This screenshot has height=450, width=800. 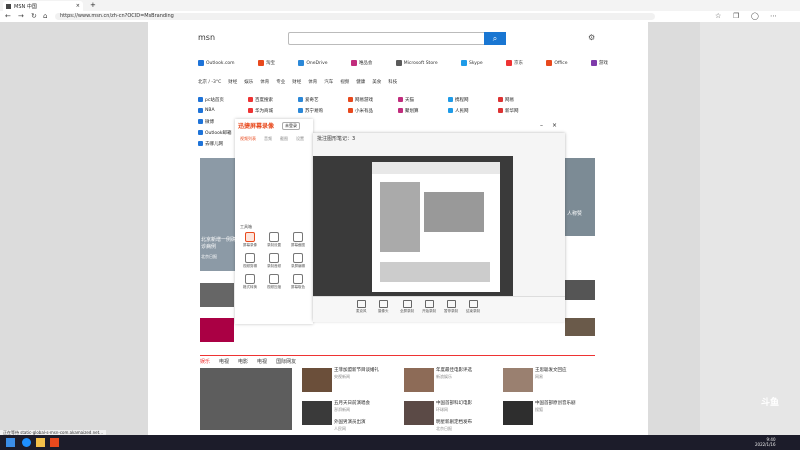 I want to click on link-cell: 天猫, so click(x=423, y=99).